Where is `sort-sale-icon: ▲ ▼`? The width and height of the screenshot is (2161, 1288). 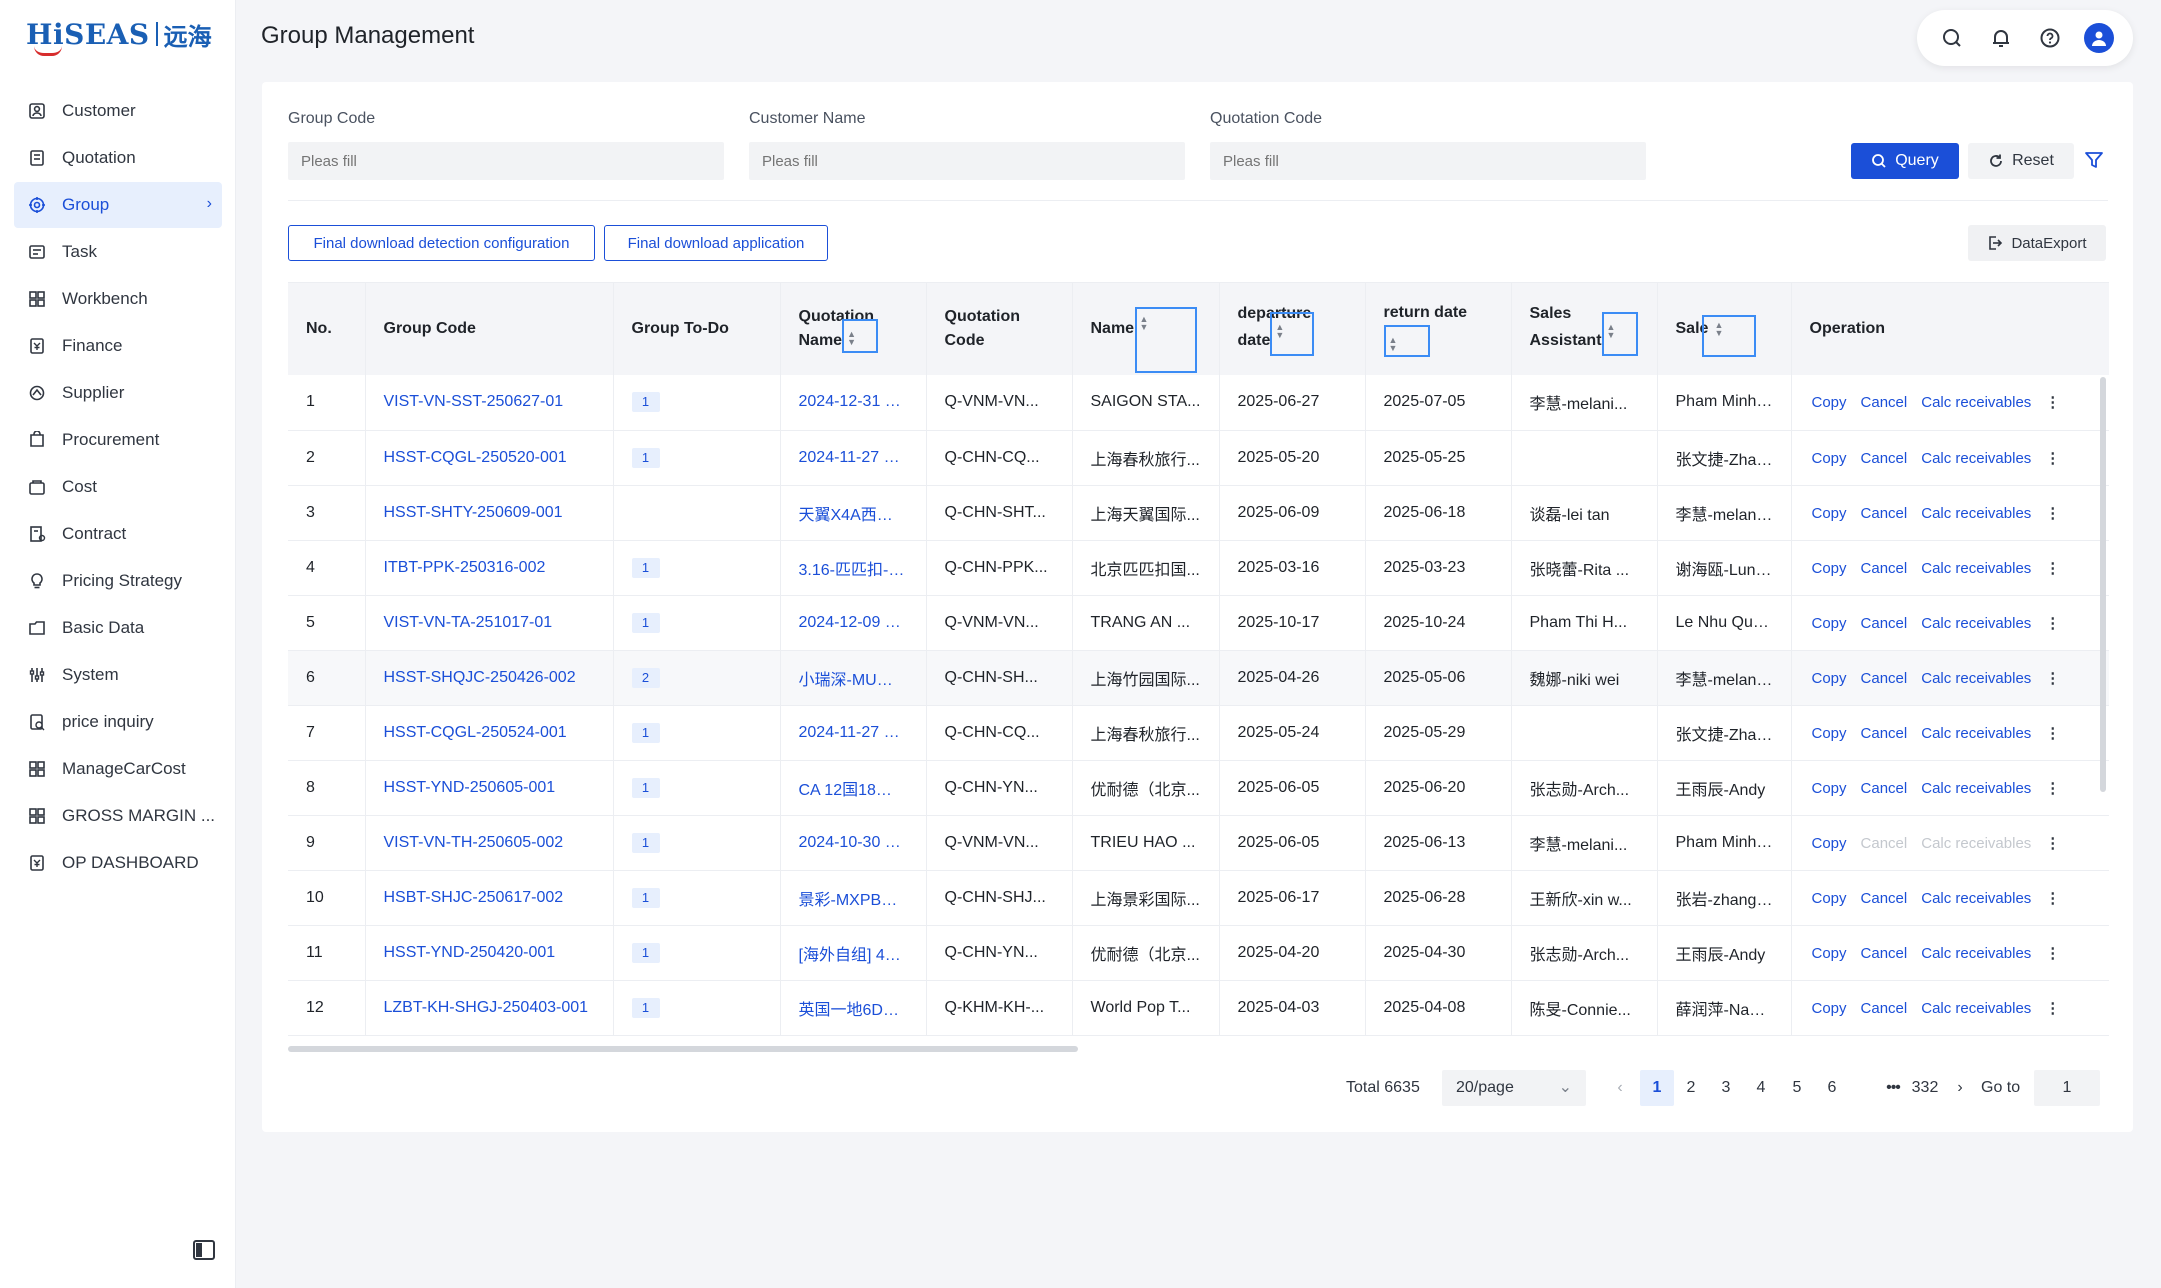 sort-sale-icon: ▲ ▼ is located at coordinates (1728, 336).